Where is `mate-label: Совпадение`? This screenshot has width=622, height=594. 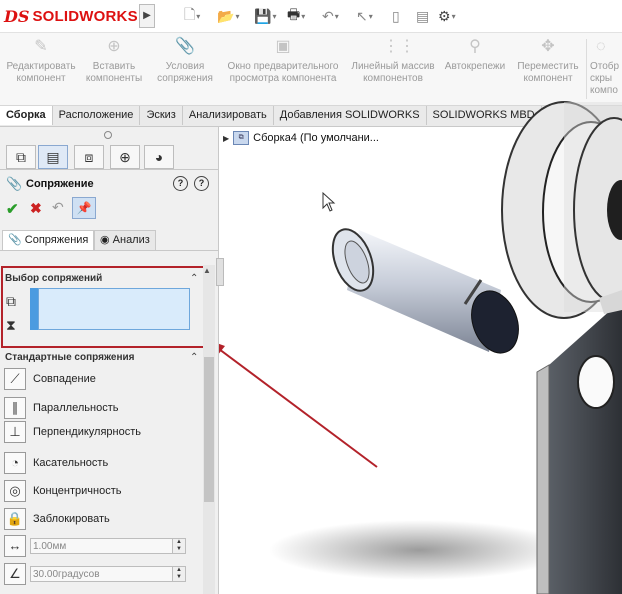
mate-label: Совпадение is located at coordinates (64, 379).